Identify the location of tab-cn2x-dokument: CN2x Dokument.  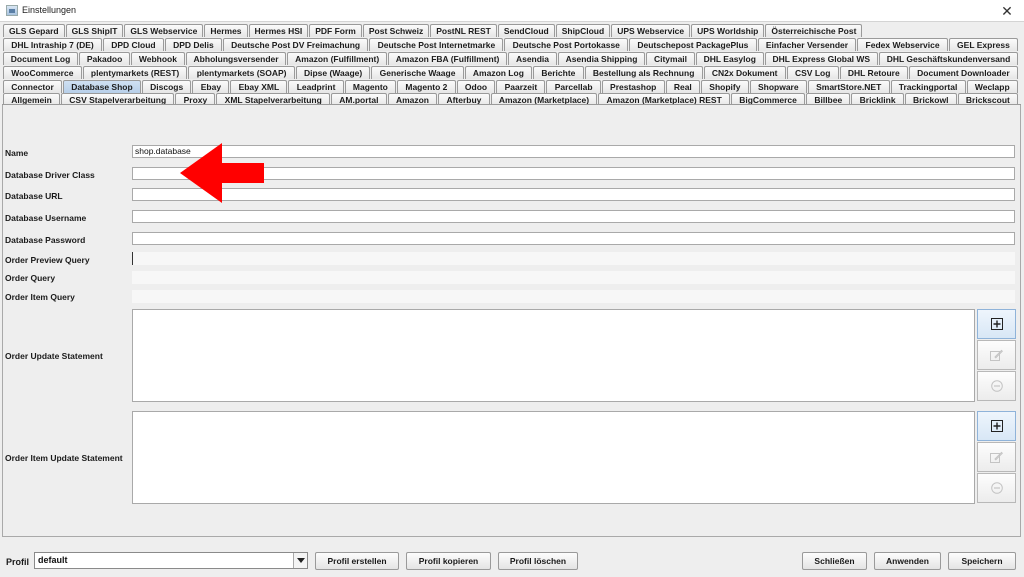
(744, 72).